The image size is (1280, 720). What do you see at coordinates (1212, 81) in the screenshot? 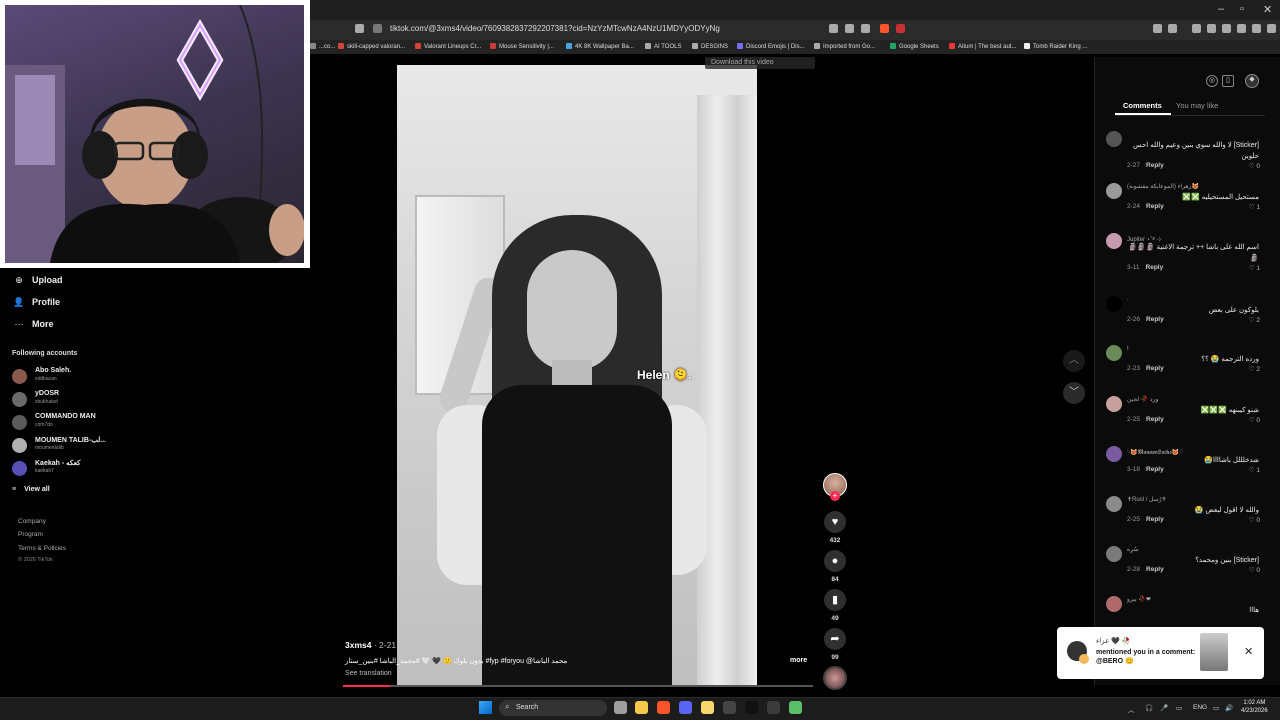
I see `compass-icon: ◎` at bounding box center [1212, 81].